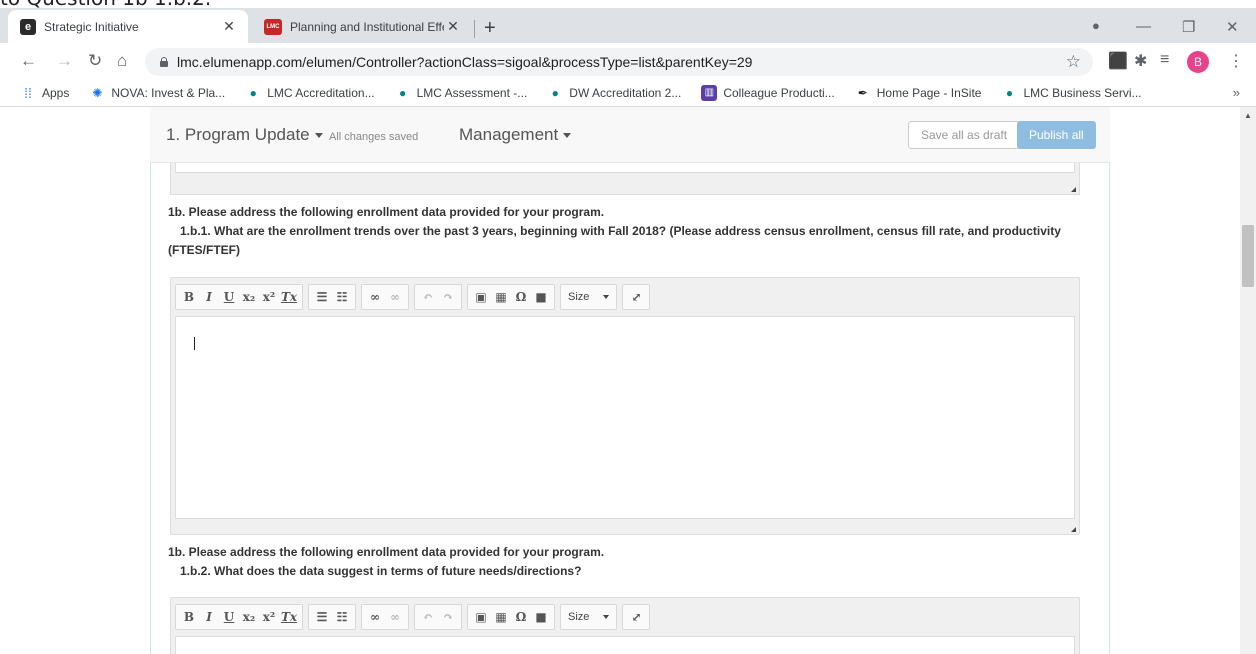  What do you see at coordinates (1248, 256) in the screenshot?
I see `scroll-thumb` at bounding box center [1248, 256].